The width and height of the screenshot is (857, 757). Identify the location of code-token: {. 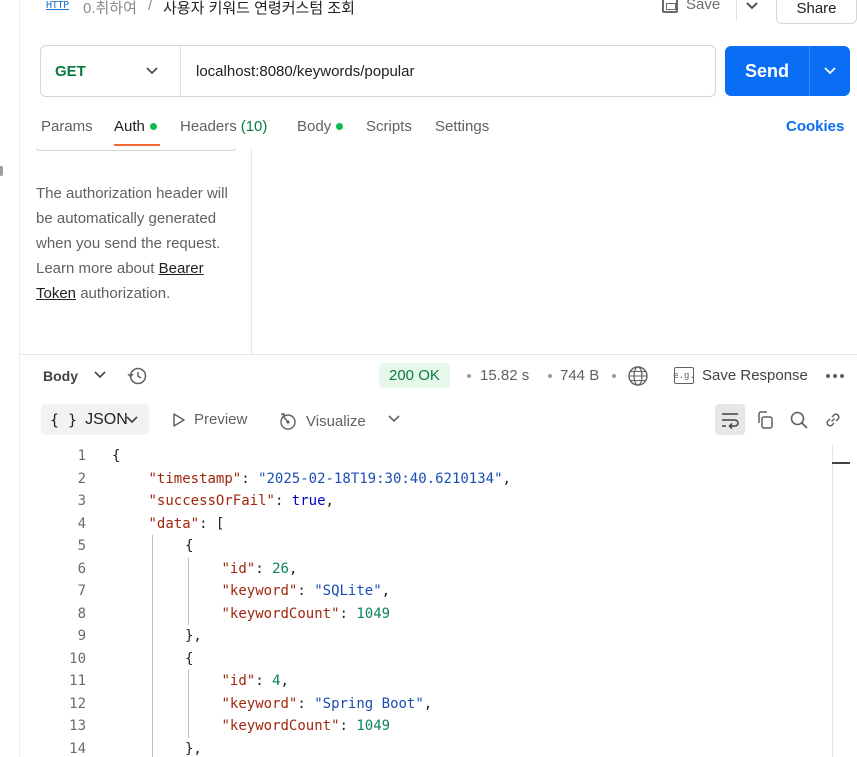
(116, 456).